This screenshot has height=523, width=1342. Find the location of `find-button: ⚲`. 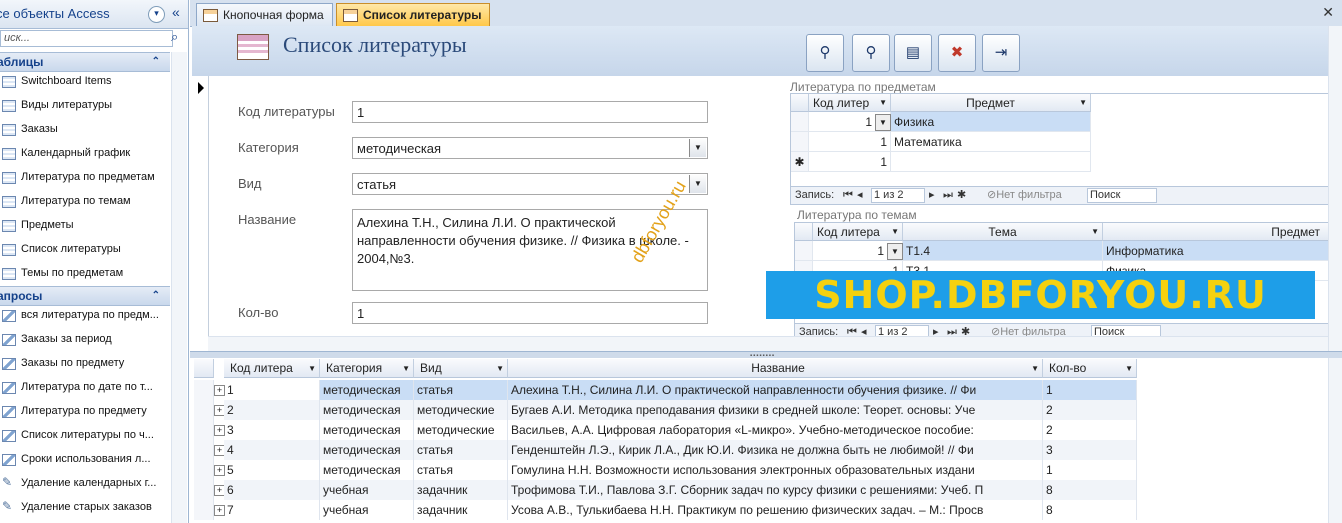

find-button: ⚲ is located at coordinates (825, 53).